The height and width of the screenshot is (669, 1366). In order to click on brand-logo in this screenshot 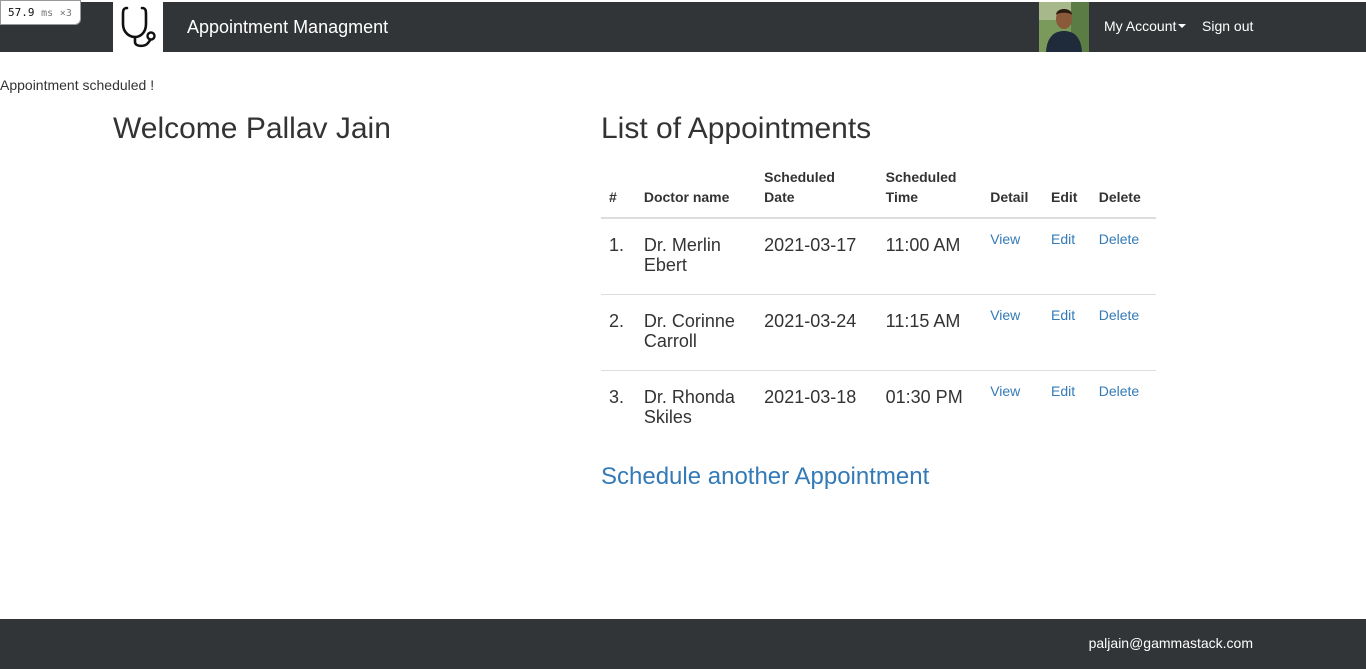, I will do `click(138, 27)`.